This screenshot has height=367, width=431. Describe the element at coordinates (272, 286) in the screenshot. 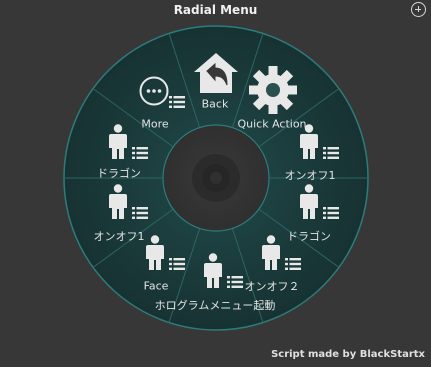

I see `menu-item-label: オンオフ２` at that location.